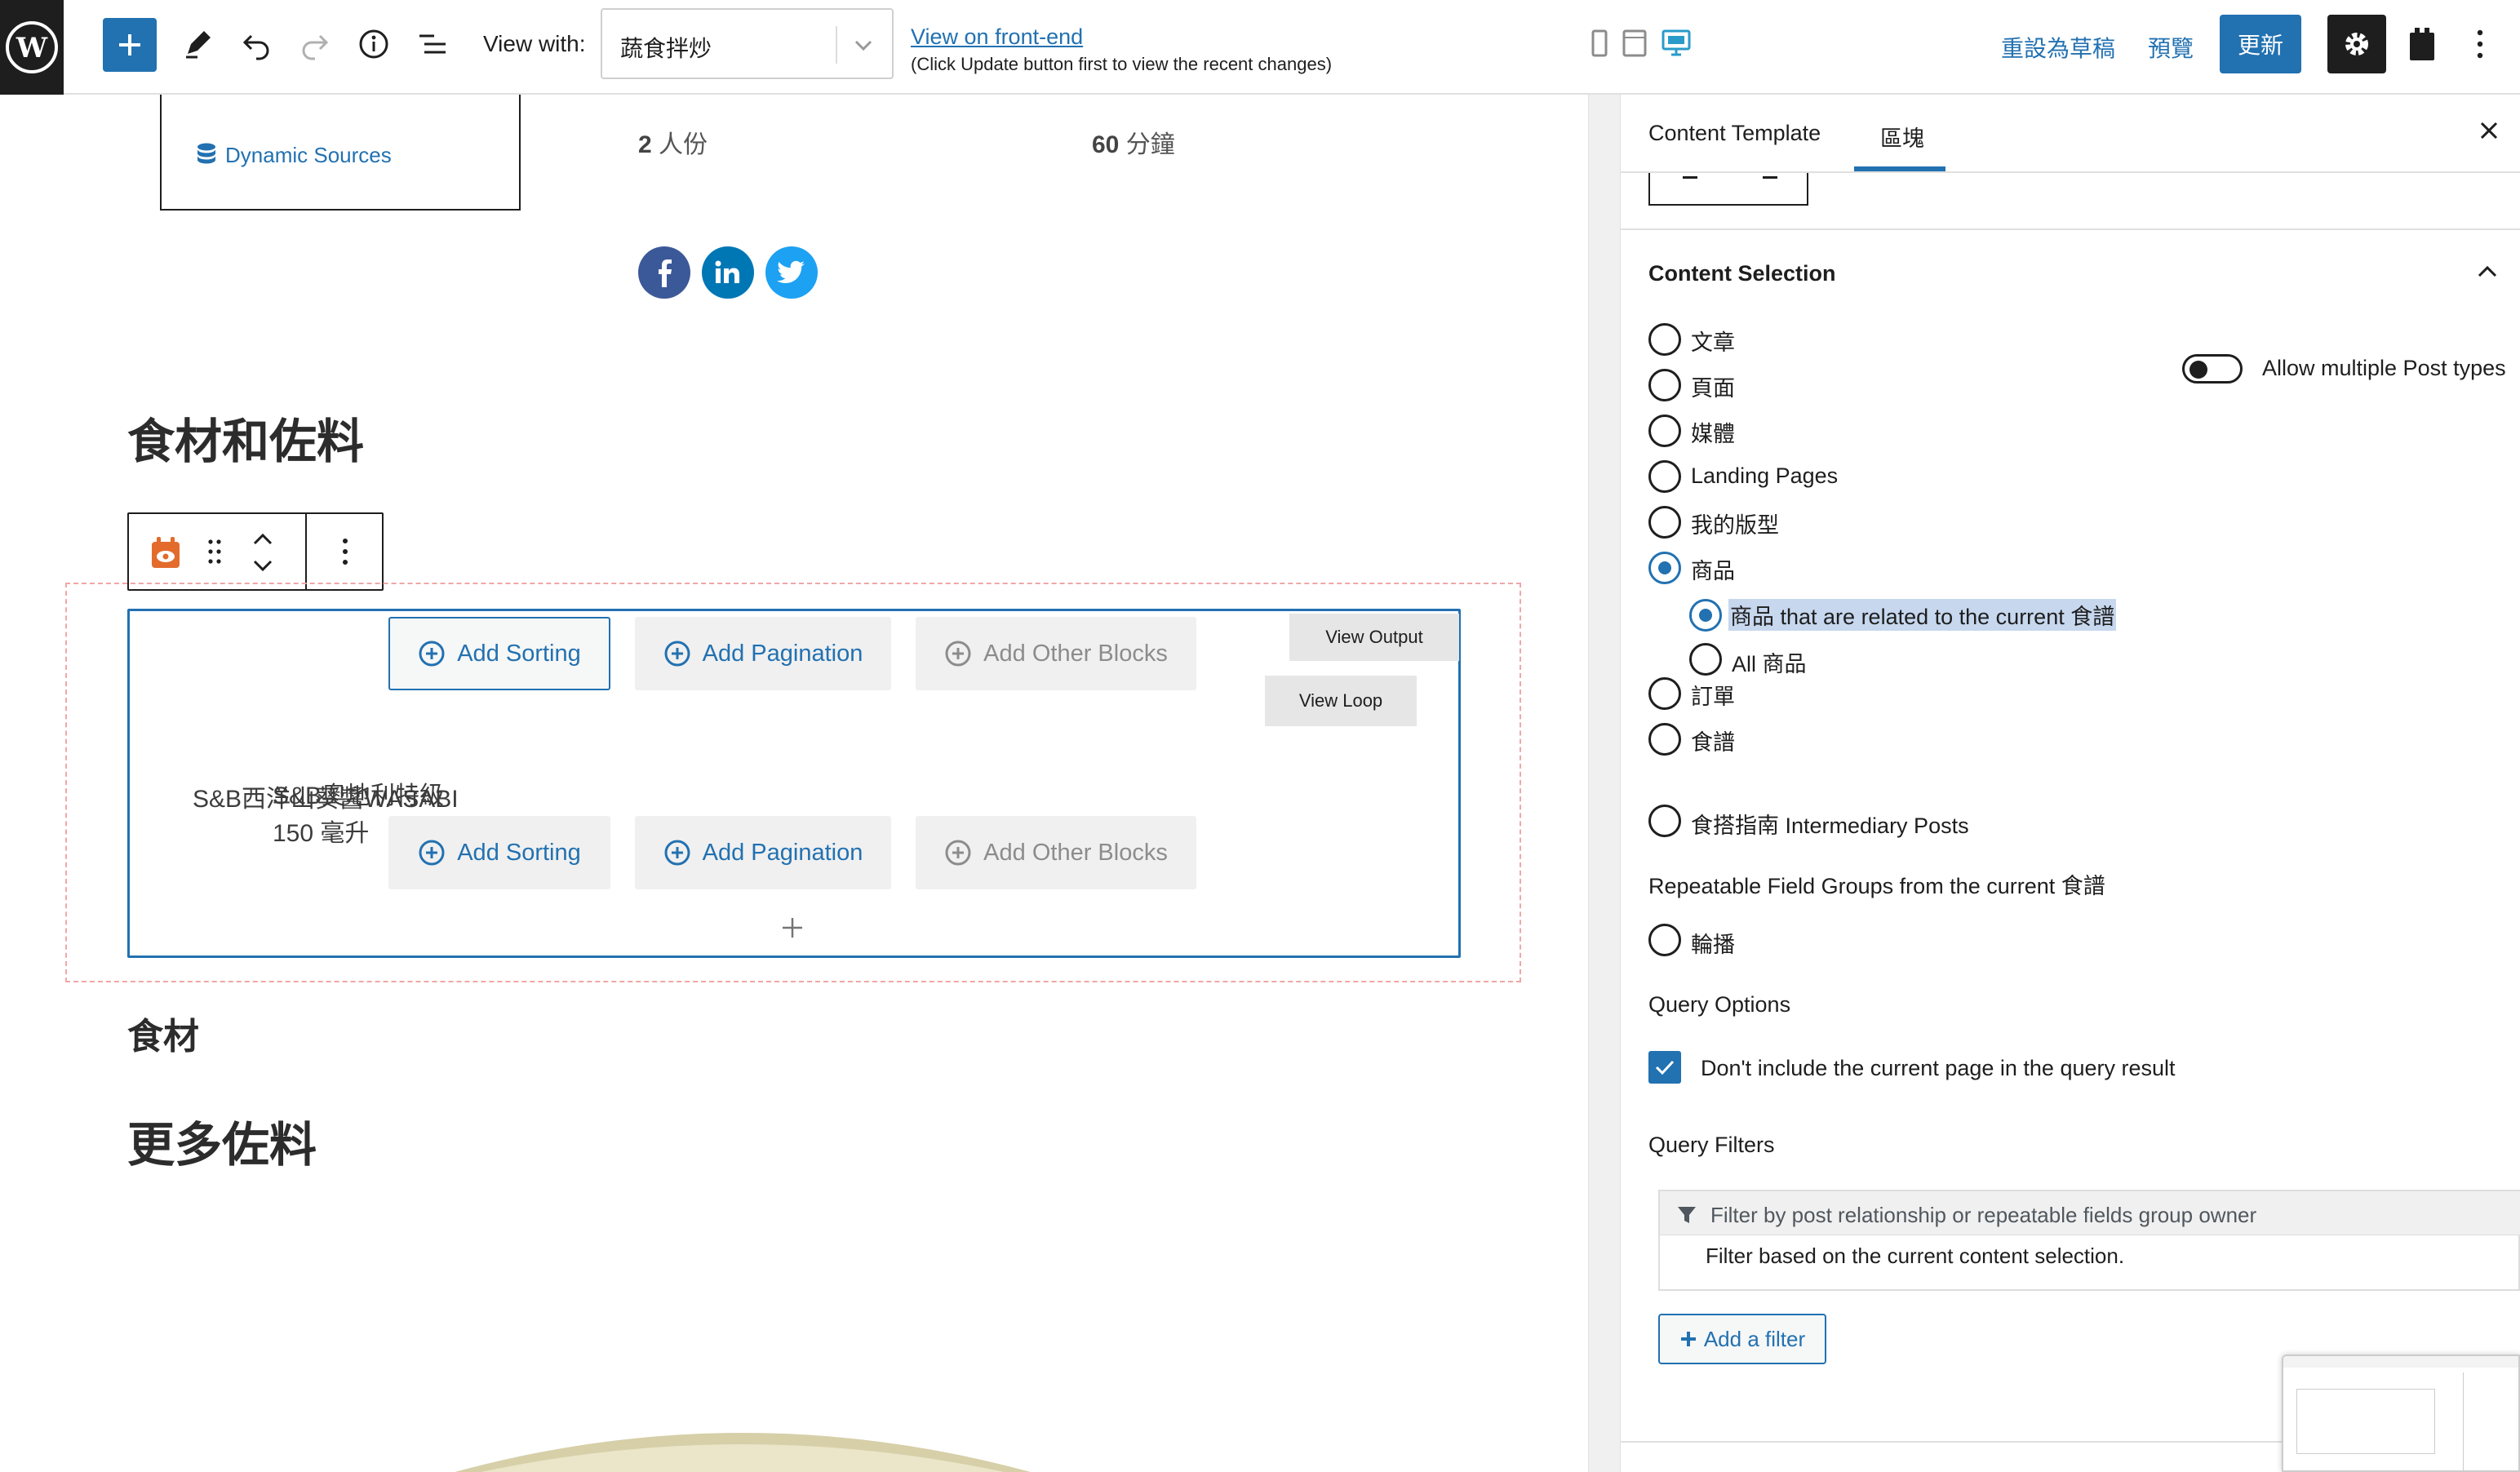 The width and height of the screenshot is (2520, 1472). Describe the element at coordinates (1706, 615) in the screenshot. I see `radio-related-products` at that location.